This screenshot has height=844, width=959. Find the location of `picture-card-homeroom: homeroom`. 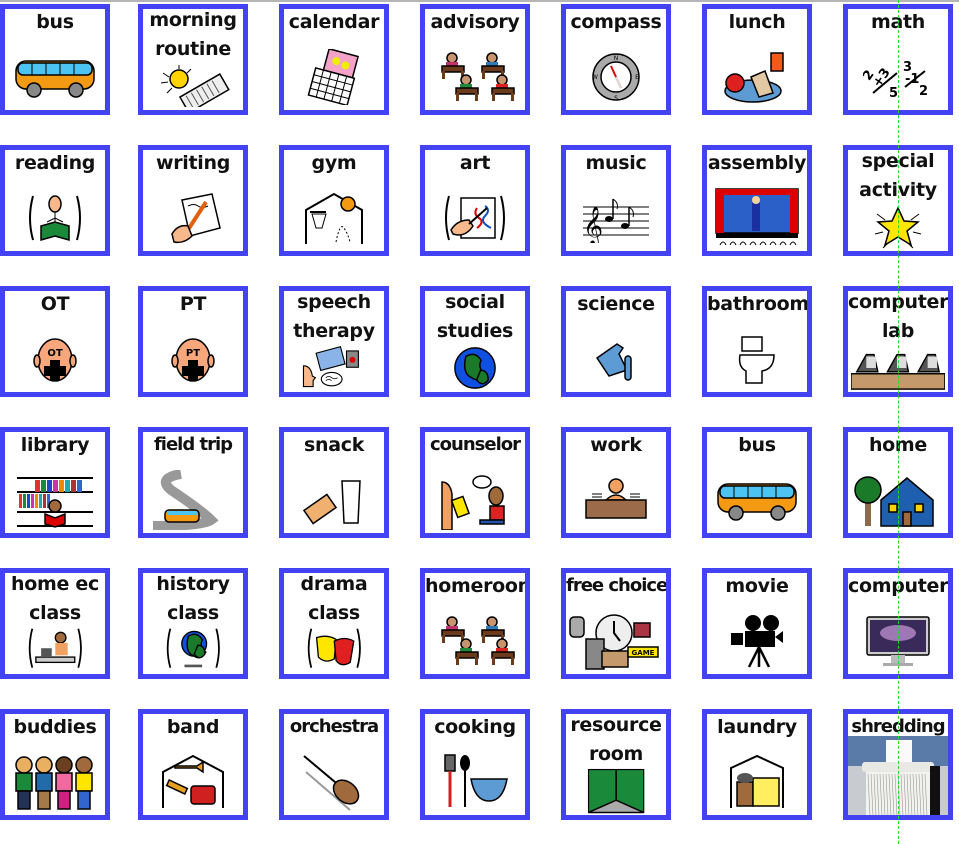

picture-card-homeroom: homeroom is located at coordinates (475, 623).